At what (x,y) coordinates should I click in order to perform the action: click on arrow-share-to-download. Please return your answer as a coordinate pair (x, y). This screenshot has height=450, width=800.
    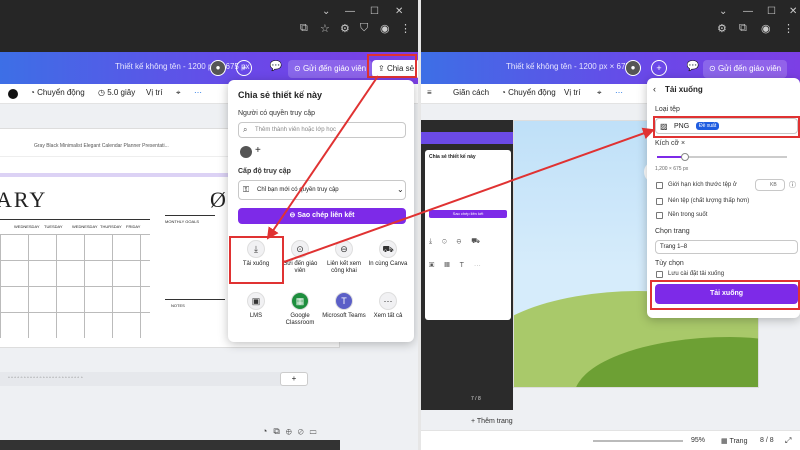
    Looking at the image, I should click on (322, 157).